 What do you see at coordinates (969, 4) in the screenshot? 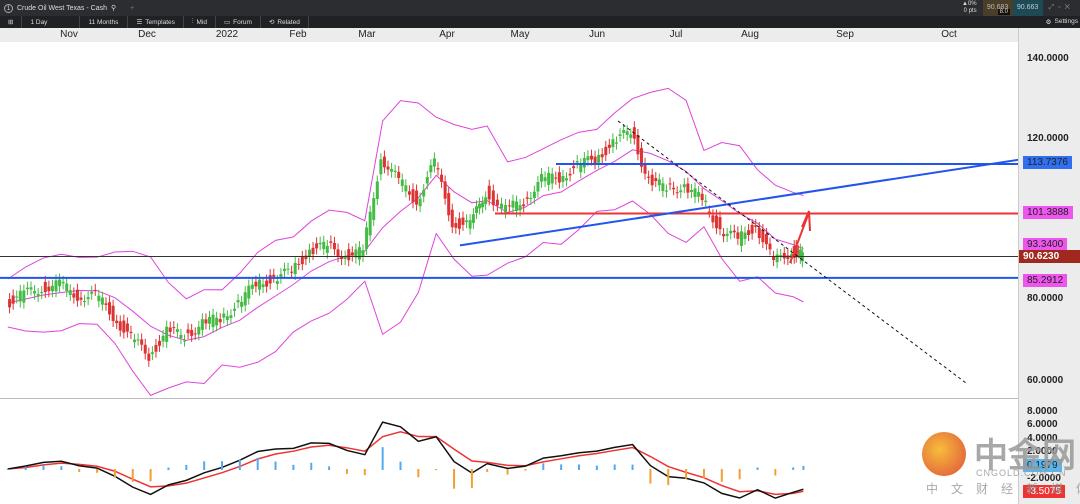
I see `change-pct: ▲0%` at bounding box center [969, 4].